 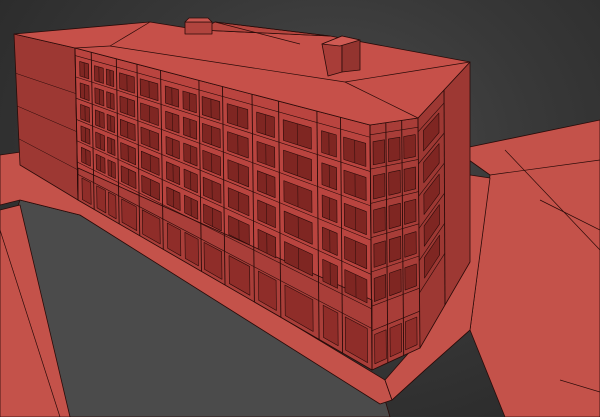 What do you see at coordinates (198, 28) in the screenshot?
I see `chimney-rear` at bounding box center [198, 28].